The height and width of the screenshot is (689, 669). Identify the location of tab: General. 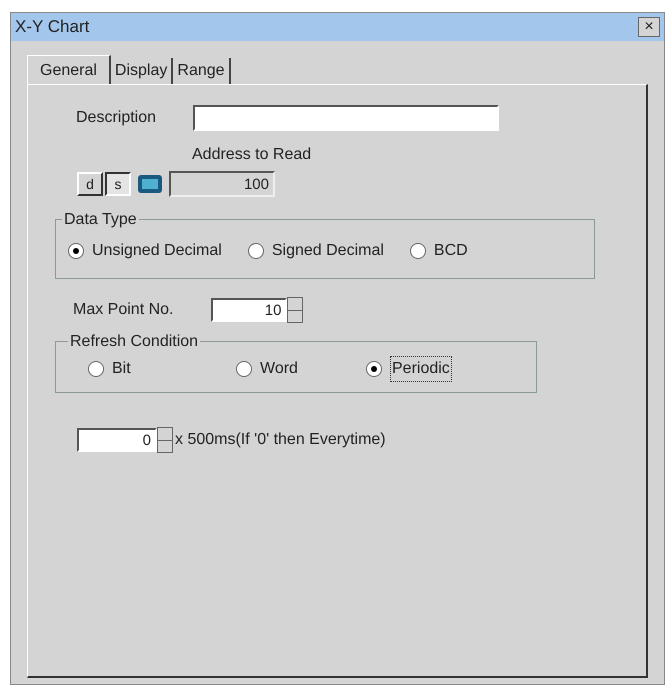
(69, 70).